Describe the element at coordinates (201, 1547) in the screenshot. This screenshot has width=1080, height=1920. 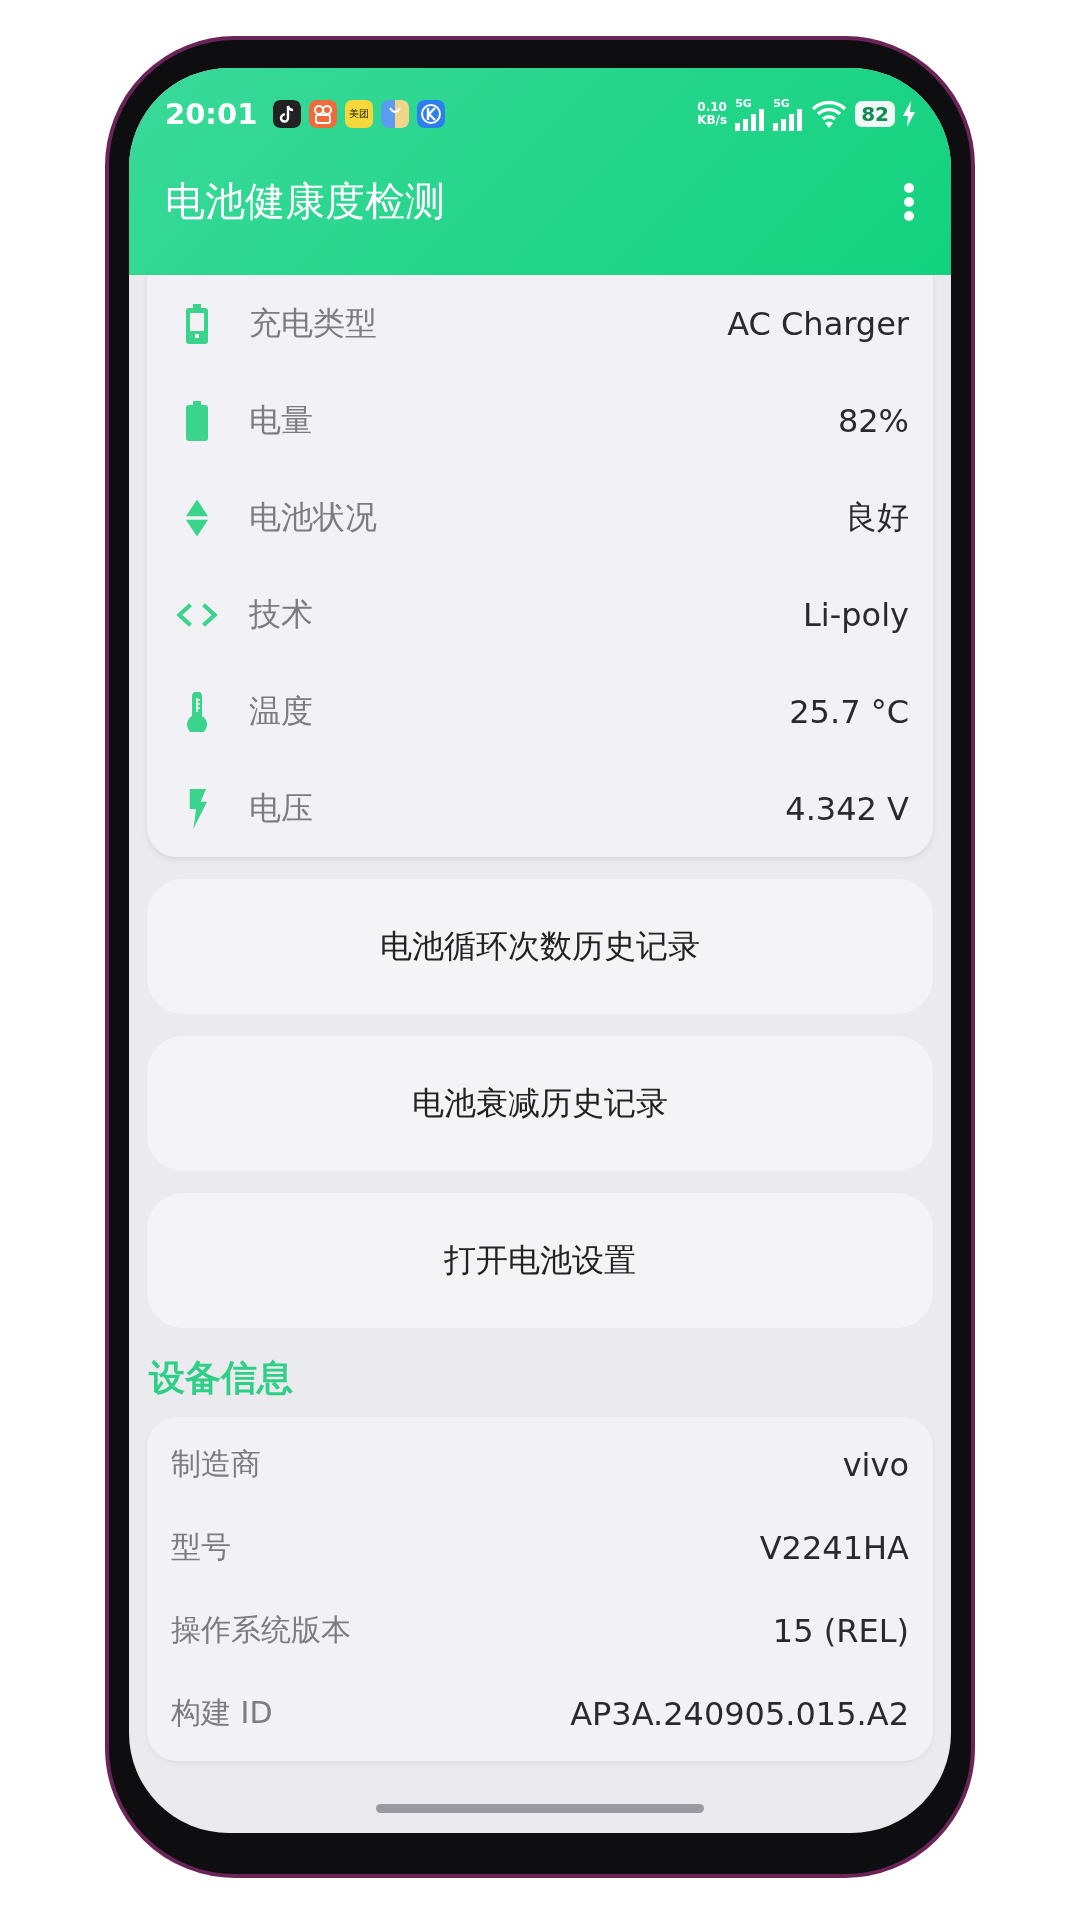
I see `info-label: 型号` at that location.